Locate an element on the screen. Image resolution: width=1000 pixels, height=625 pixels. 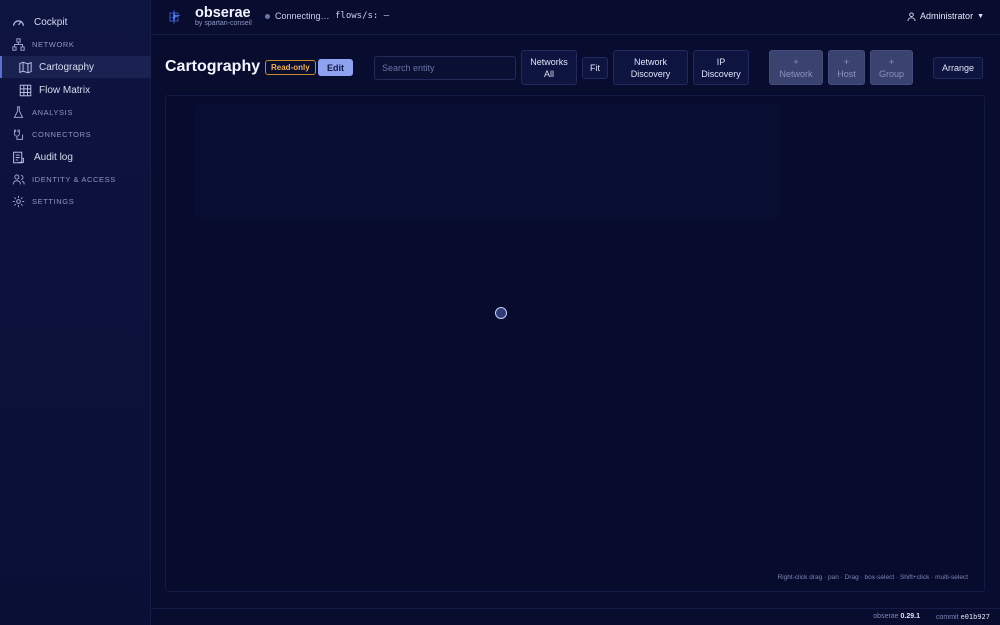
user-name: Administrator is located at coordinates (947, 16).